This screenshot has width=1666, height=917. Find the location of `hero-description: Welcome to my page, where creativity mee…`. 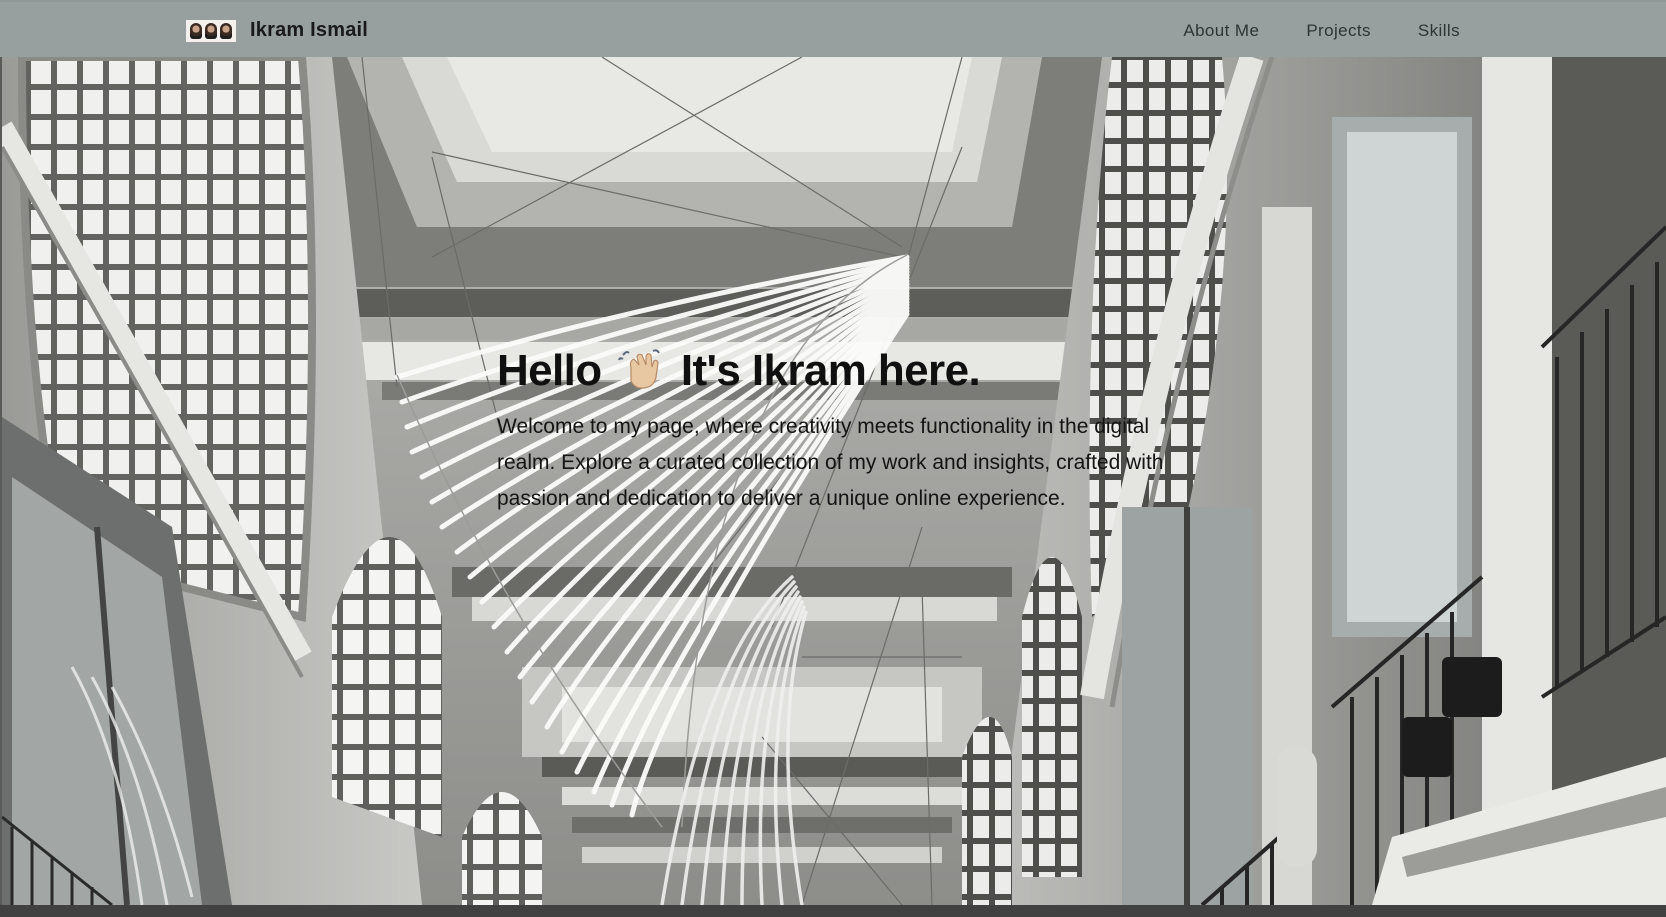

hero-description: Welcome to my page, where creativity mee… is located at coordinates (830, 462).